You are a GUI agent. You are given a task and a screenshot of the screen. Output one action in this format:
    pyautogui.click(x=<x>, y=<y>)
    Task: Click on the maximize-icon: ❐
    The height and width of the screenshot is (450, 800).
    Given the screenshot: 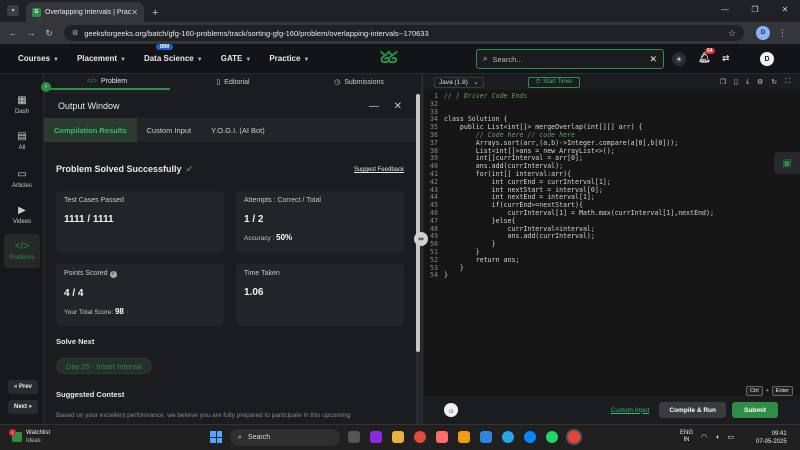 What is the action you would take?
    pyautogui.click(x=755, y=11)
    